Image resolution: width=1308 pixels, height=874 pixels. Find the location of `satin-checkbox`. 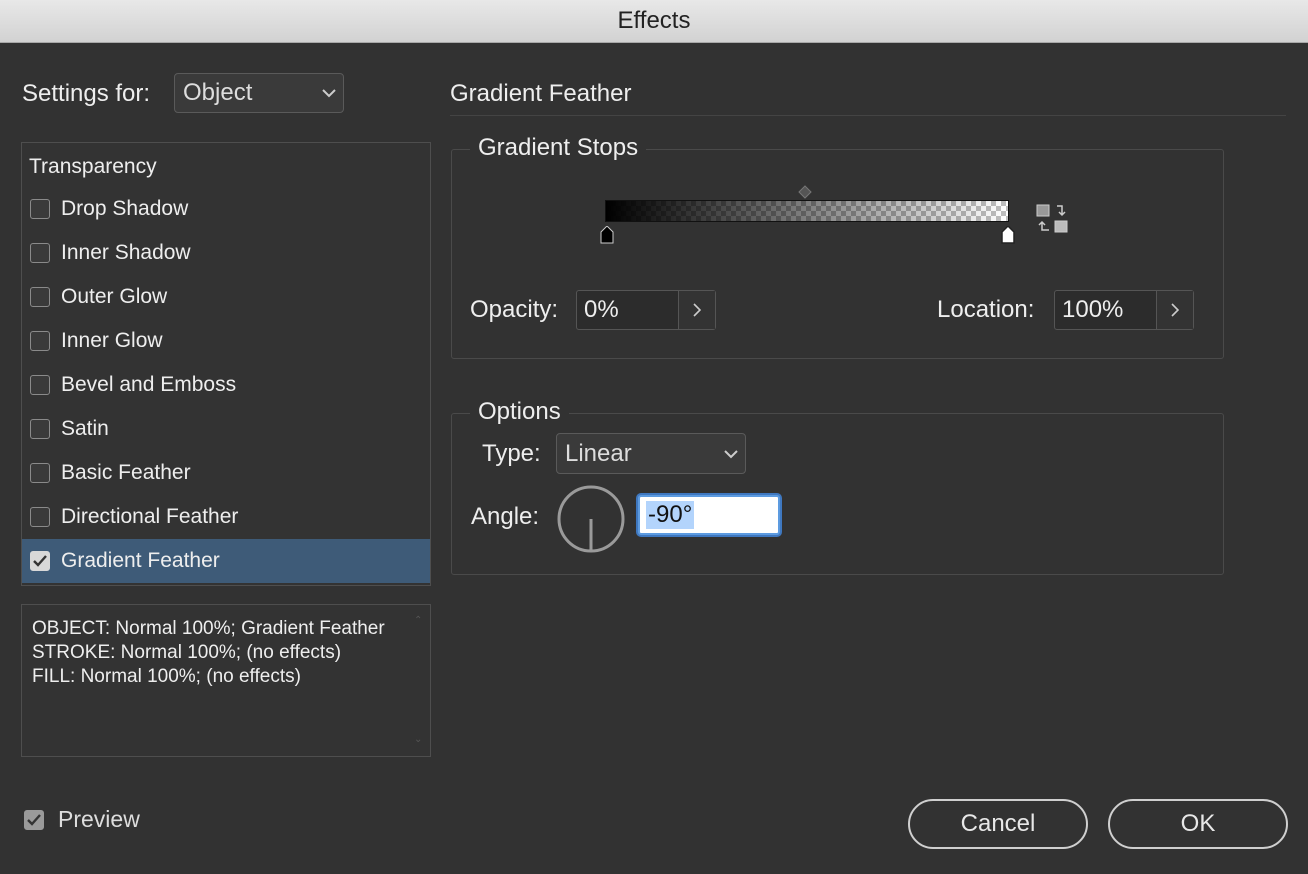

satin-checkbox is located at coordinates (40, 429).